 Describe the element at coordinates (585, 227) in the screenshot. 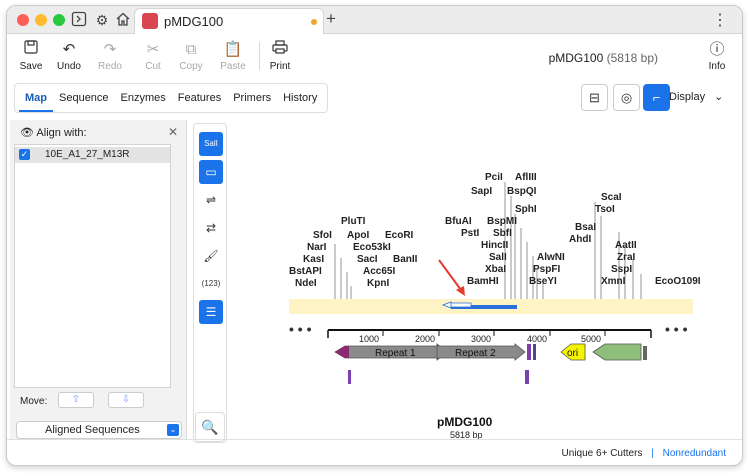

I see `enzyme-label: BsaI` at that location.